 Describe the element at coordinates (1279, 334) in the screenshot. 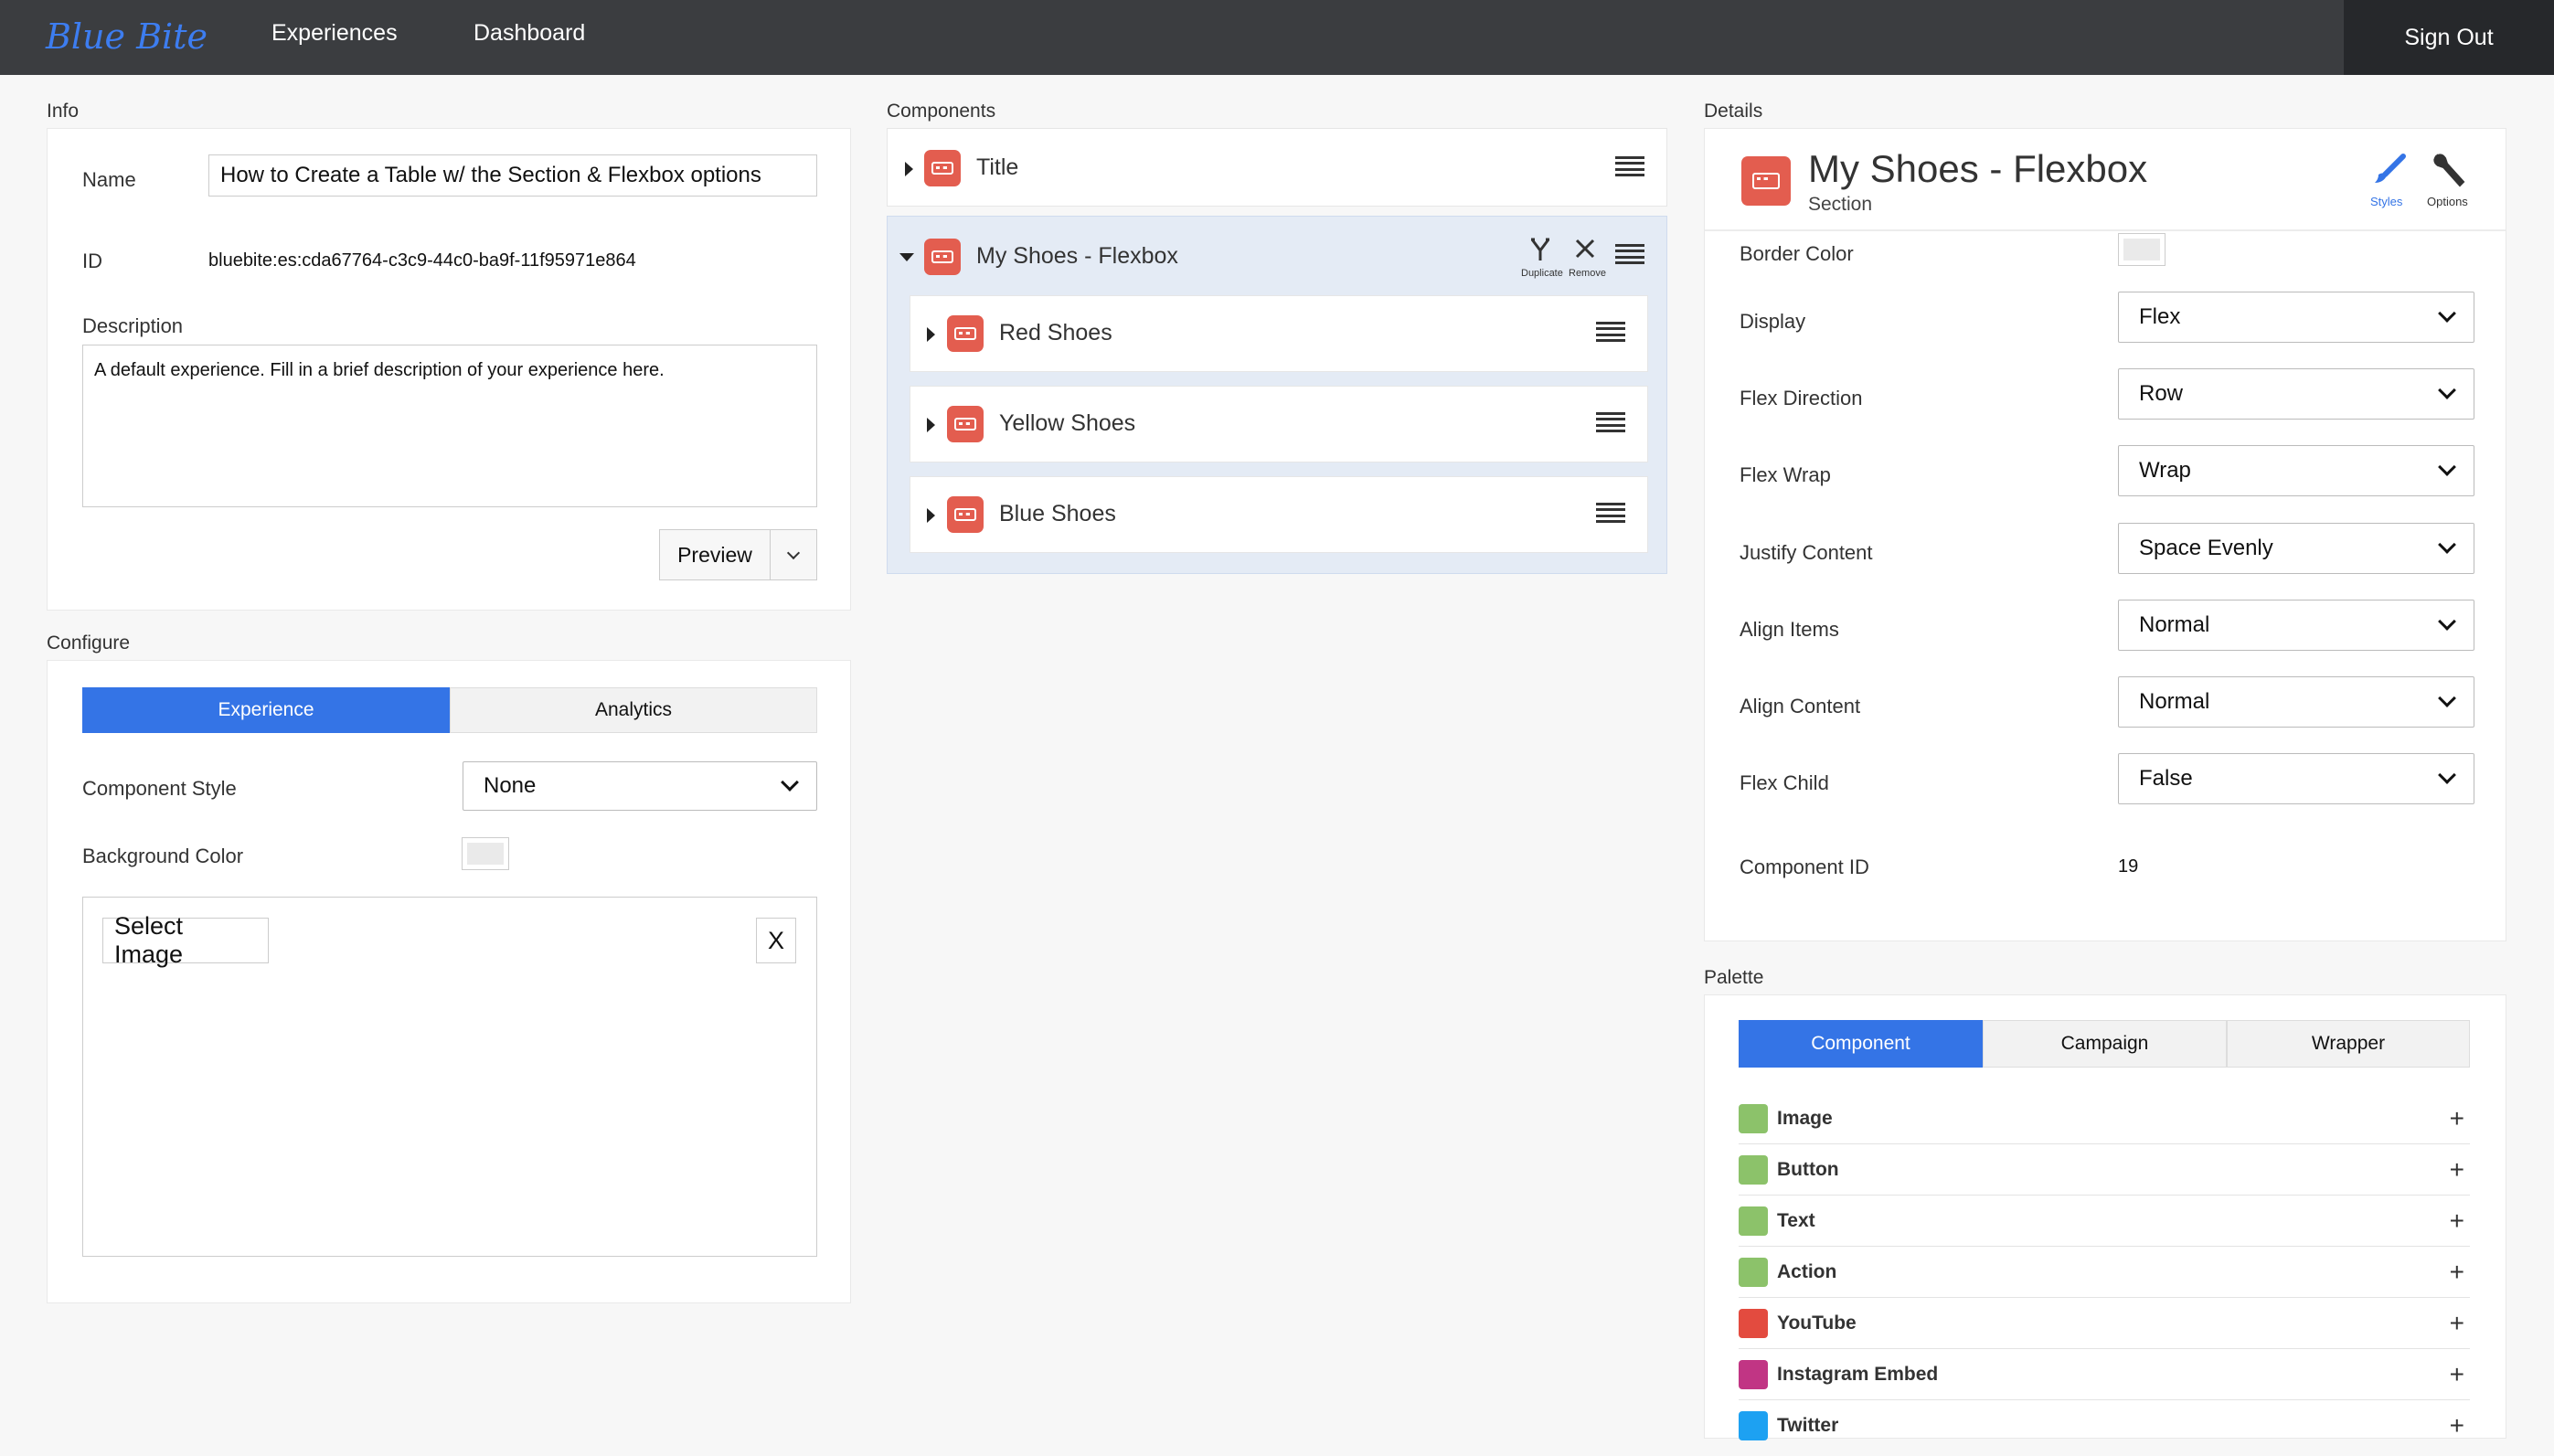

I see `component-row-red-shoes: Red Shoes` at that location.